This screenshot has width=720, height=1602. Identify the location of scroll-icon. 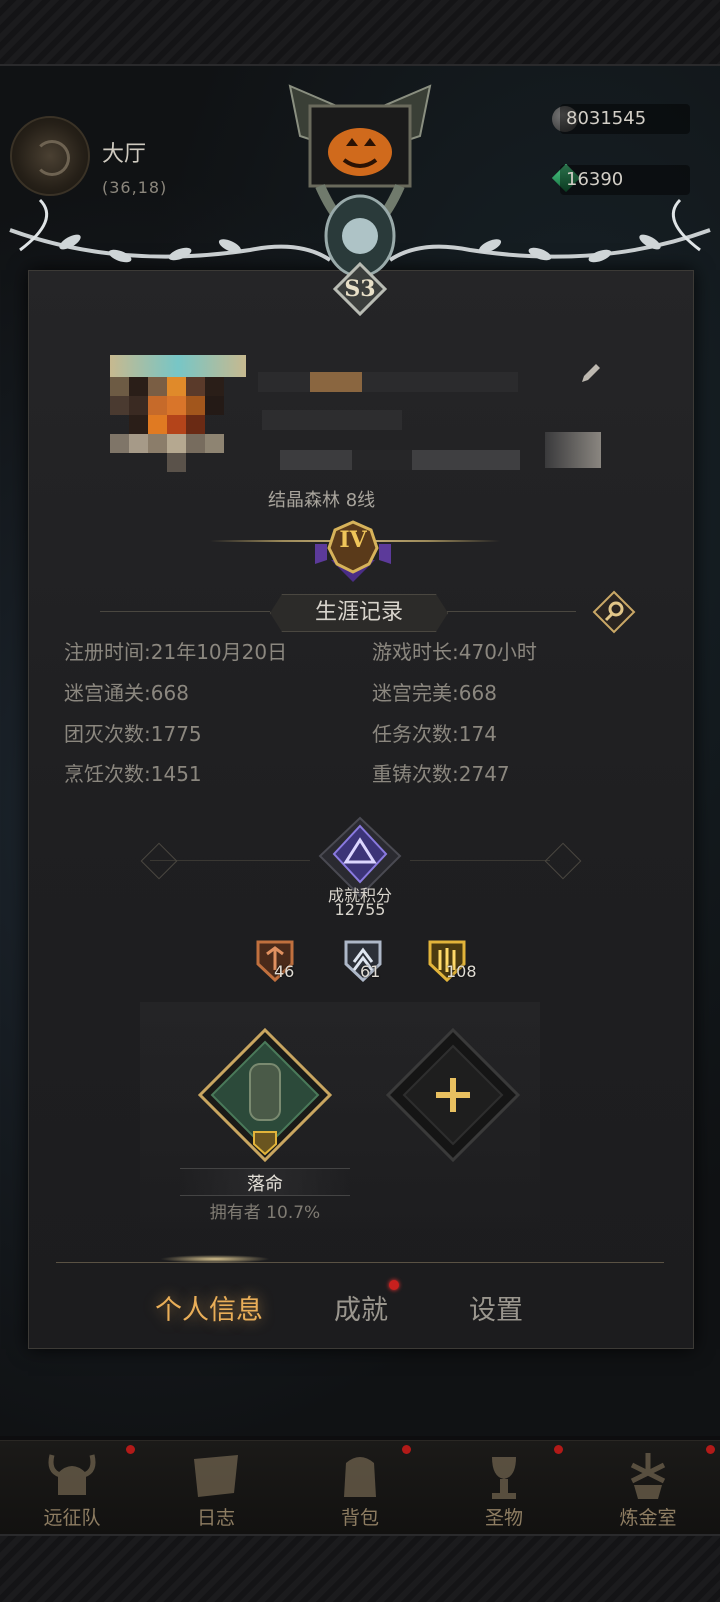
(216, 1476).